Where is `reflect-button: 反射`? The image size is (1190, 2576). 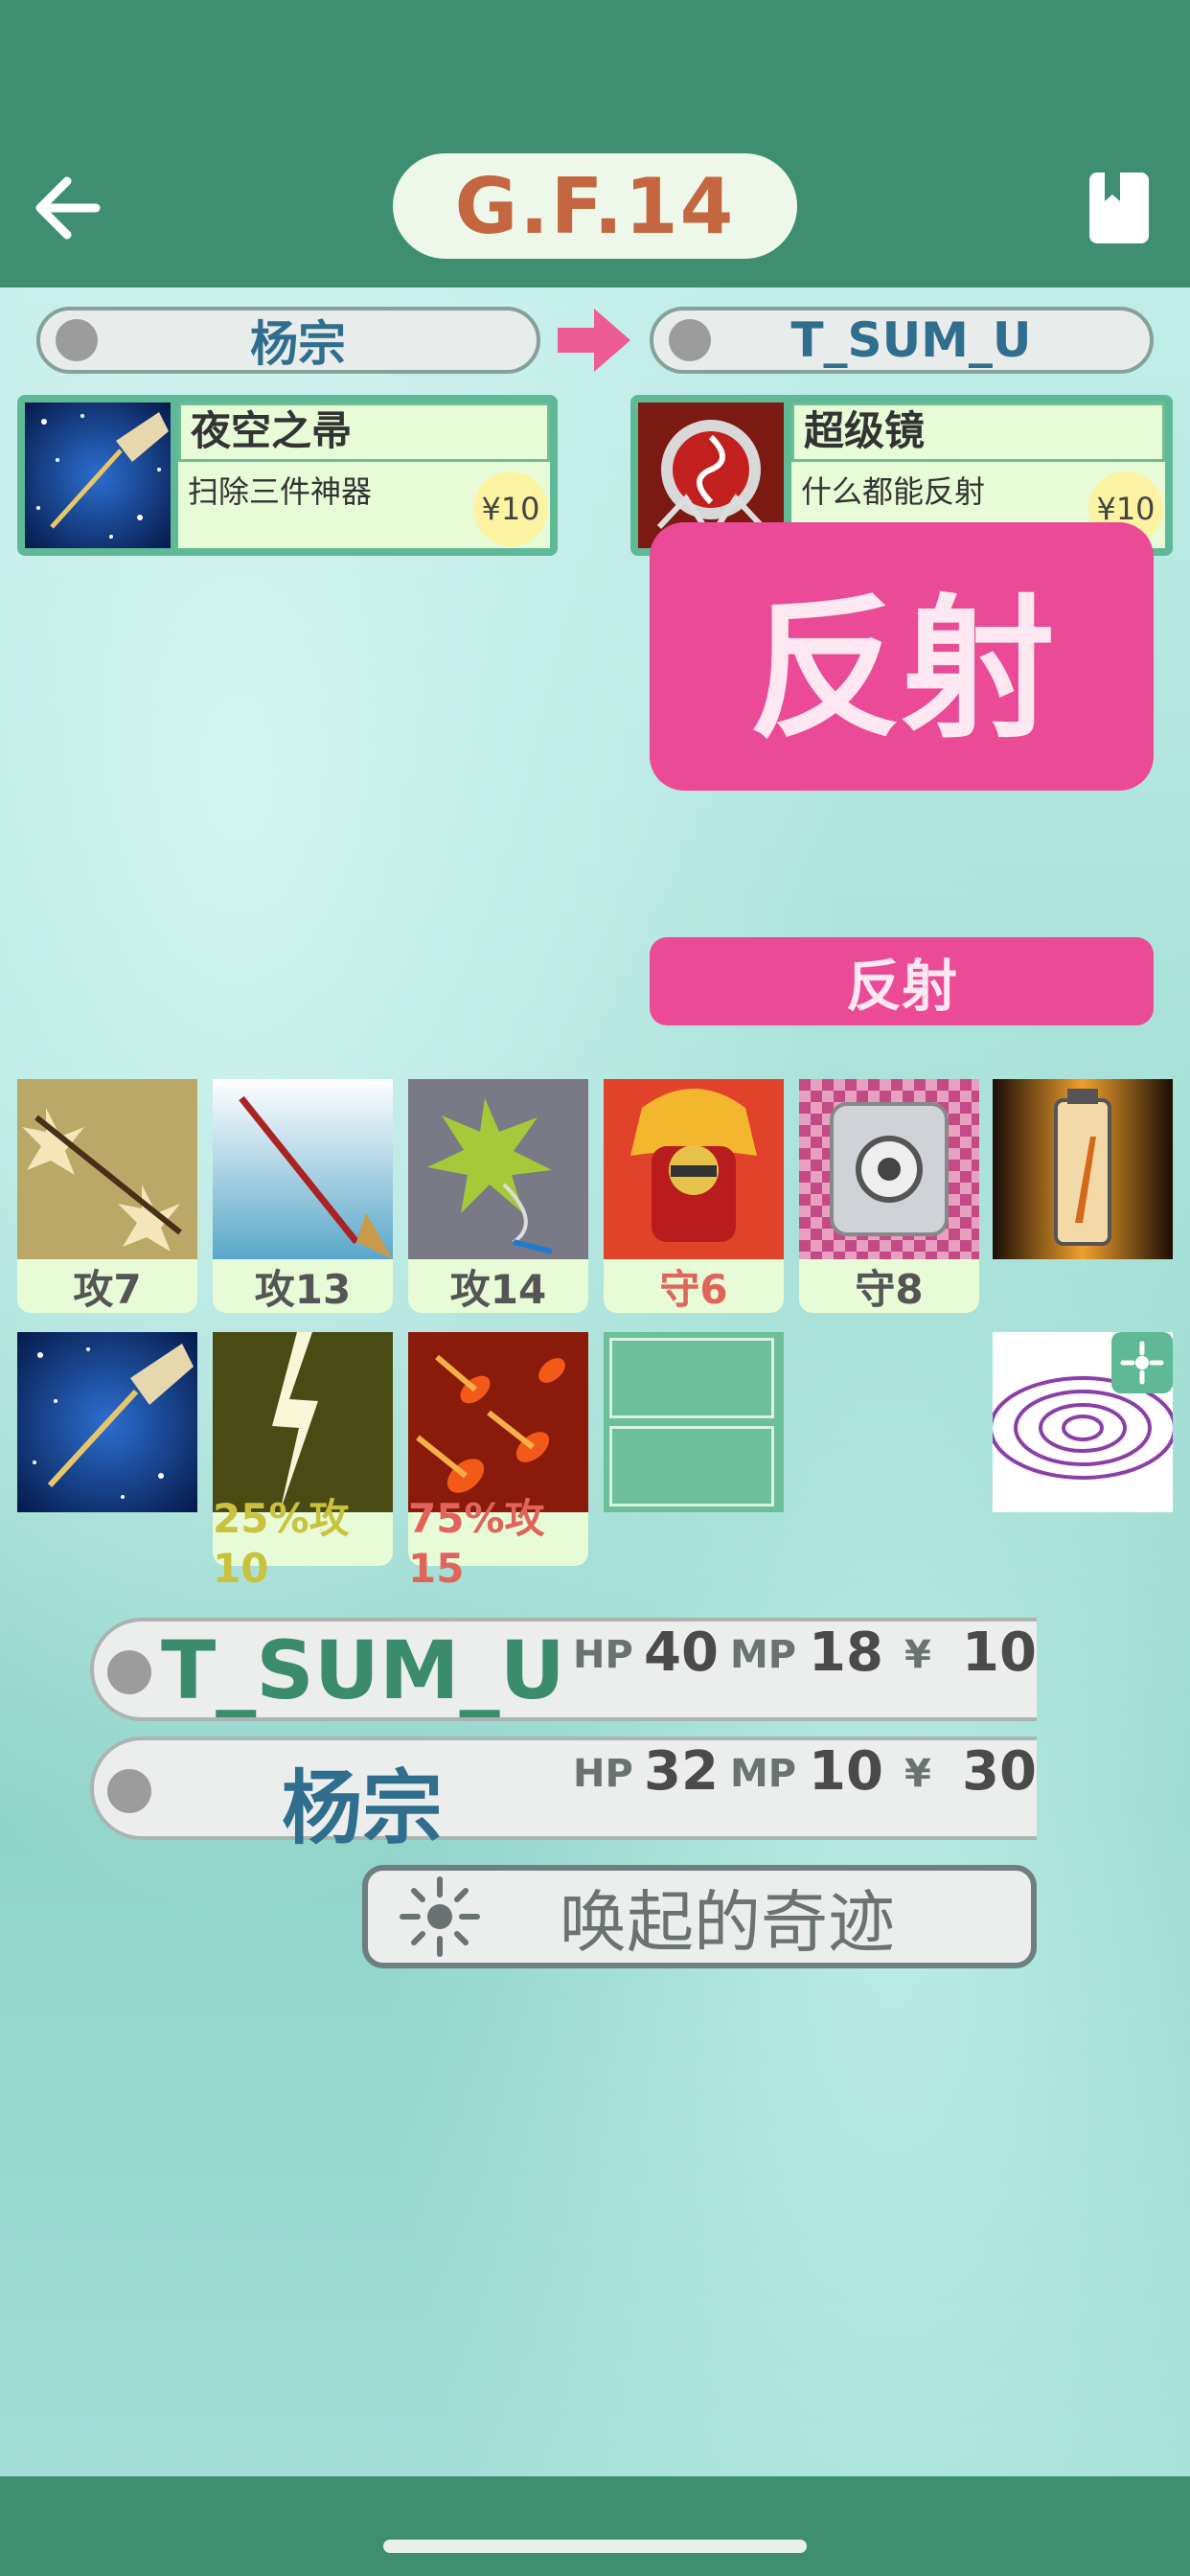 reflect-button: 反射 is located at coordinates (902, 981).